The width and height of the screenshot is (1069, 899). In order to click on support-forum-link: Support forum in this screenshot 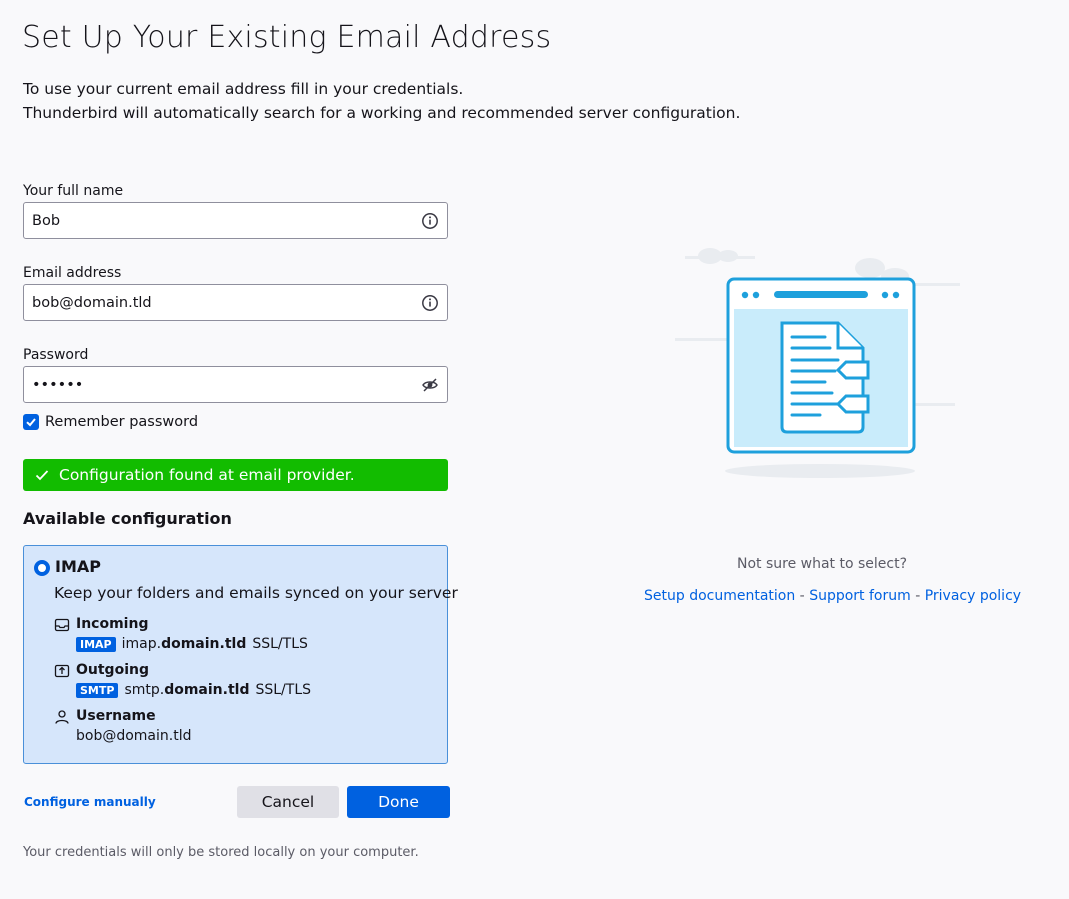, I will do `click(860, 596)`.